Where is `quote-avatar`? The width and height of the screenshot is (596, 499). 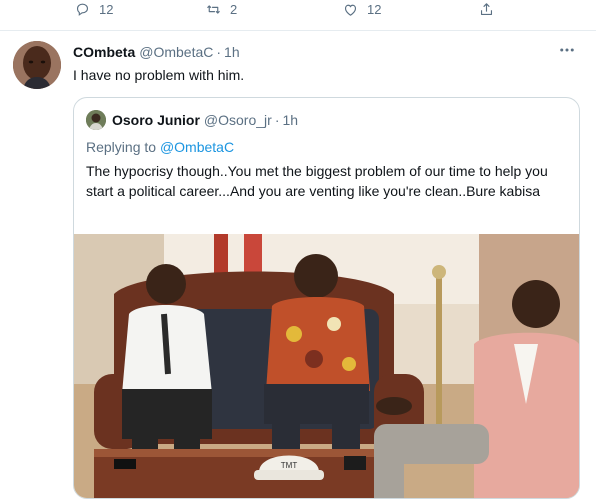
quote-avatar is located at coordinates (96, 120).